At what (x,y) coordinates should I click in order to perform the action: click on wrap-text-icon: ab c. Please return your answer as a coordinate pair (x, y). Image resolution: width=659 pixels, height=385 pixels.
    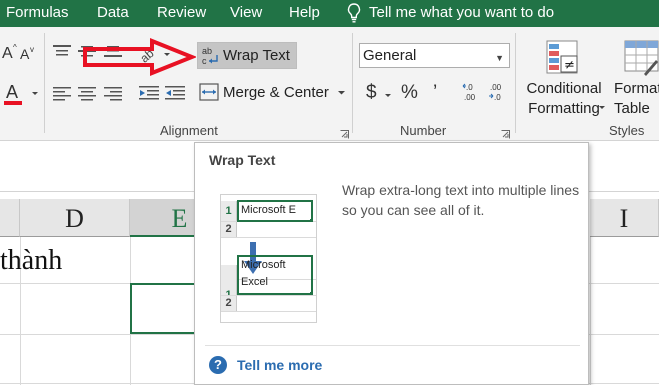
    Looking at the image, I should click on (211, 56).